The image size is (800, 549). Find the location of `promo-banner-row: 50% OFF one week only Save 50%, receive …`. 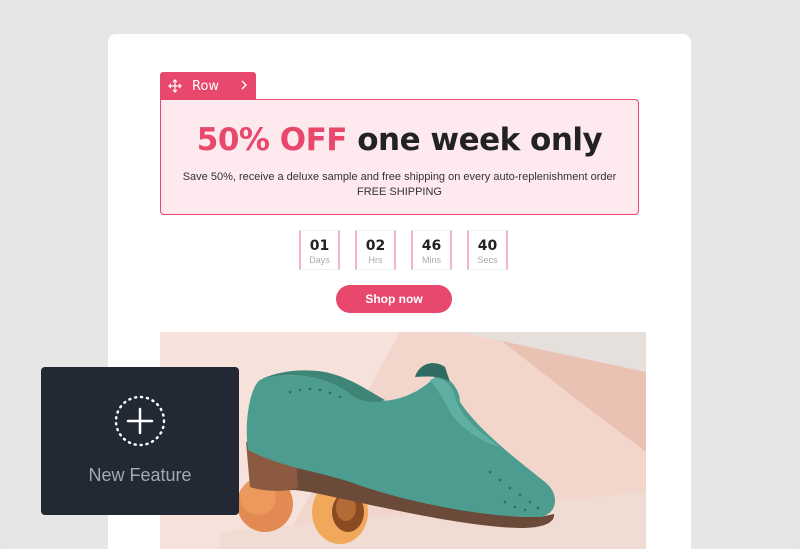

promo-banner-row: 50% OFF one week only Save 50%, receive … is located at coordinates (399, 157).